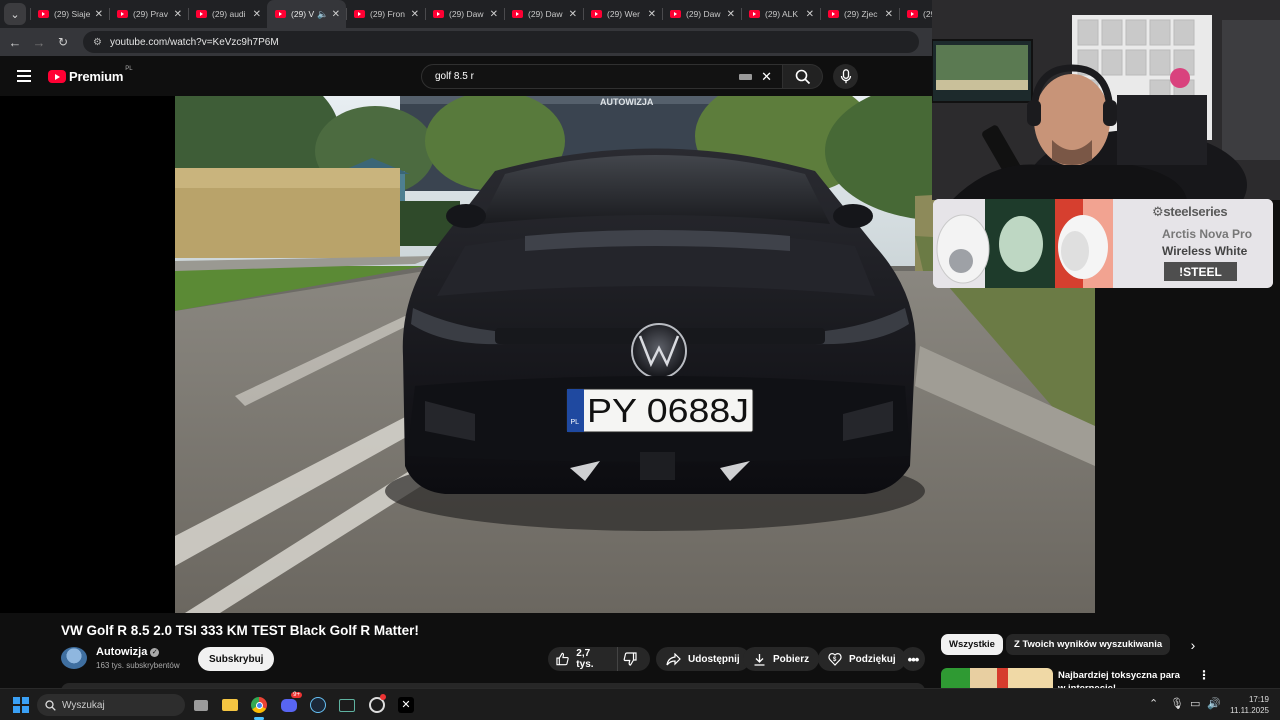 The width and height of the screenshot is (1280, 720). I want to click on thumbs-down-icon, so click(630, 659).